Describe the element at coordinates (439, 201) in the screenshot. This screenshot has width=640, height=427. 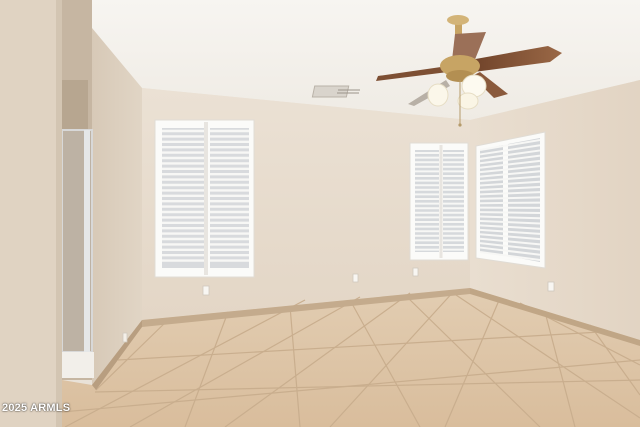
I see `window-shutter-center` at that location.